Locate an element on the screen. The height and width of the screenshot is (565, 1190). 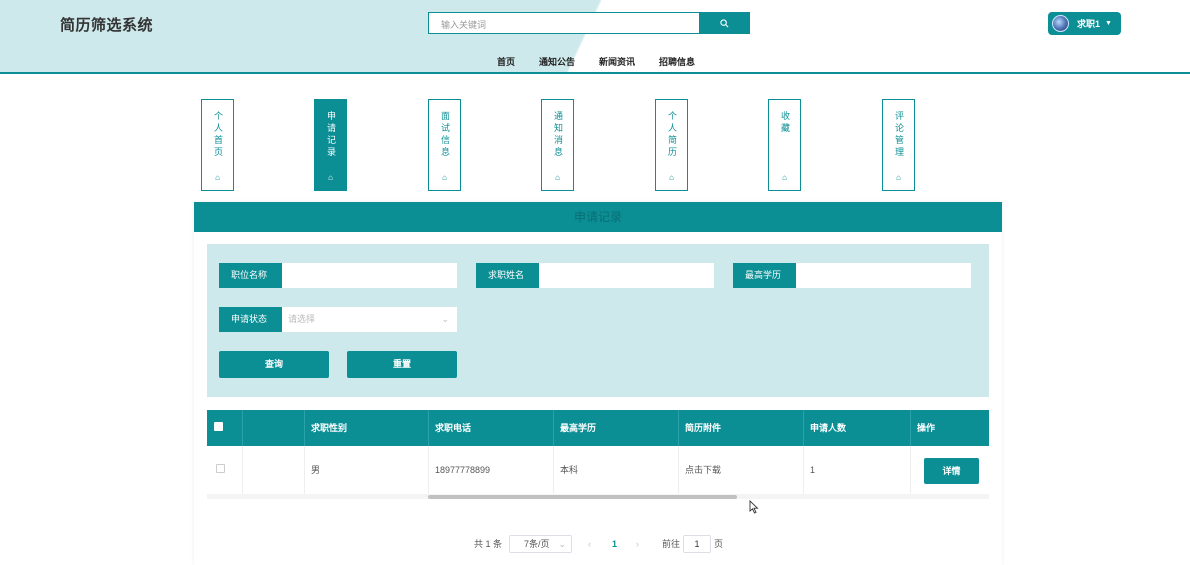
nav-news: 新闻资讯 is located at coordinates (617, 61).